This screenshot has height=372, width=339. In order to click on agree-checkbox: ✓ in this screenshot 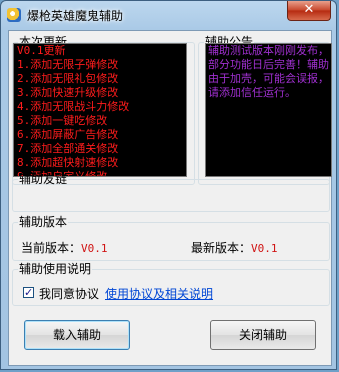, I will do `click(28, 292)`.